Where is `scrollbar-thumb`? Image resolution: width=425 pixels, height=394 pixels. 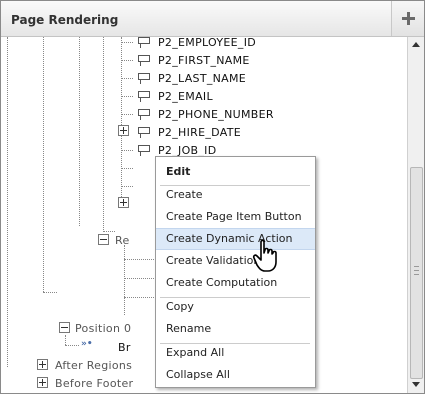 scrollbar-thumb is located at coordinates (416, 273).